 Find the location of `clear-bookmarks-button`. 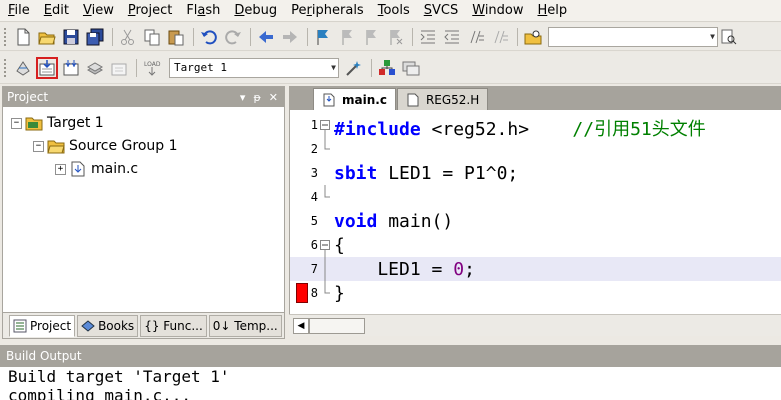

clear-bookmarks-button is located at coordinates (395, 37).